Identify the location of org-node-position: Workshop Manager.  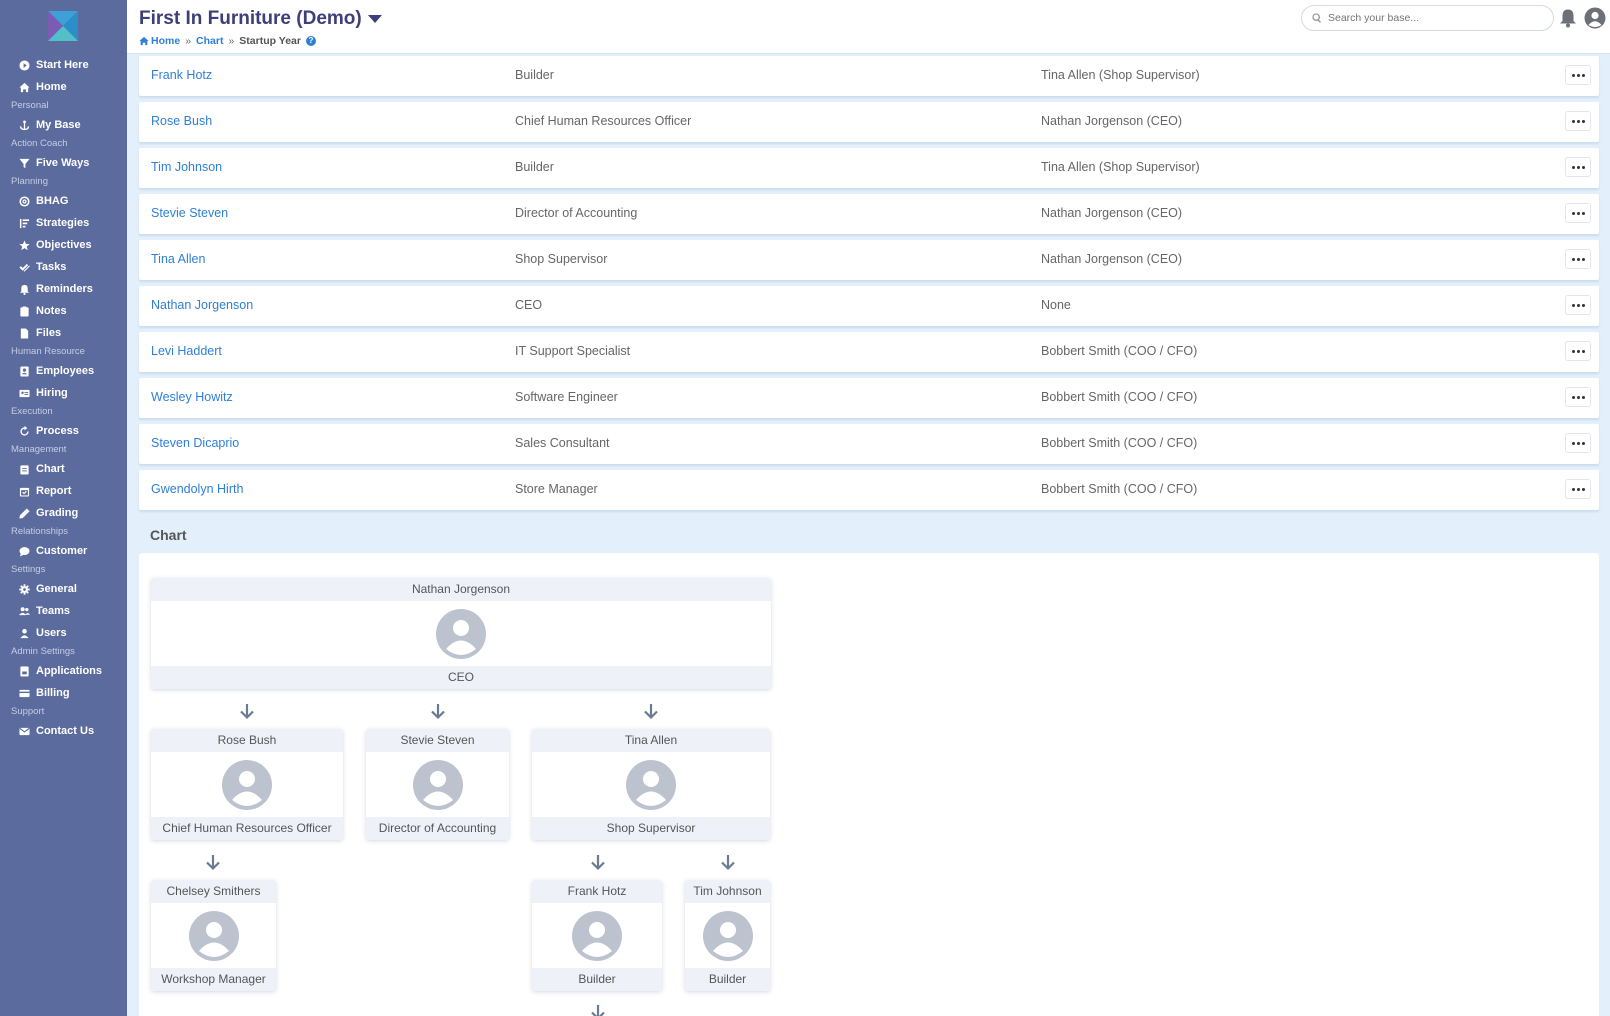
(213, 979).